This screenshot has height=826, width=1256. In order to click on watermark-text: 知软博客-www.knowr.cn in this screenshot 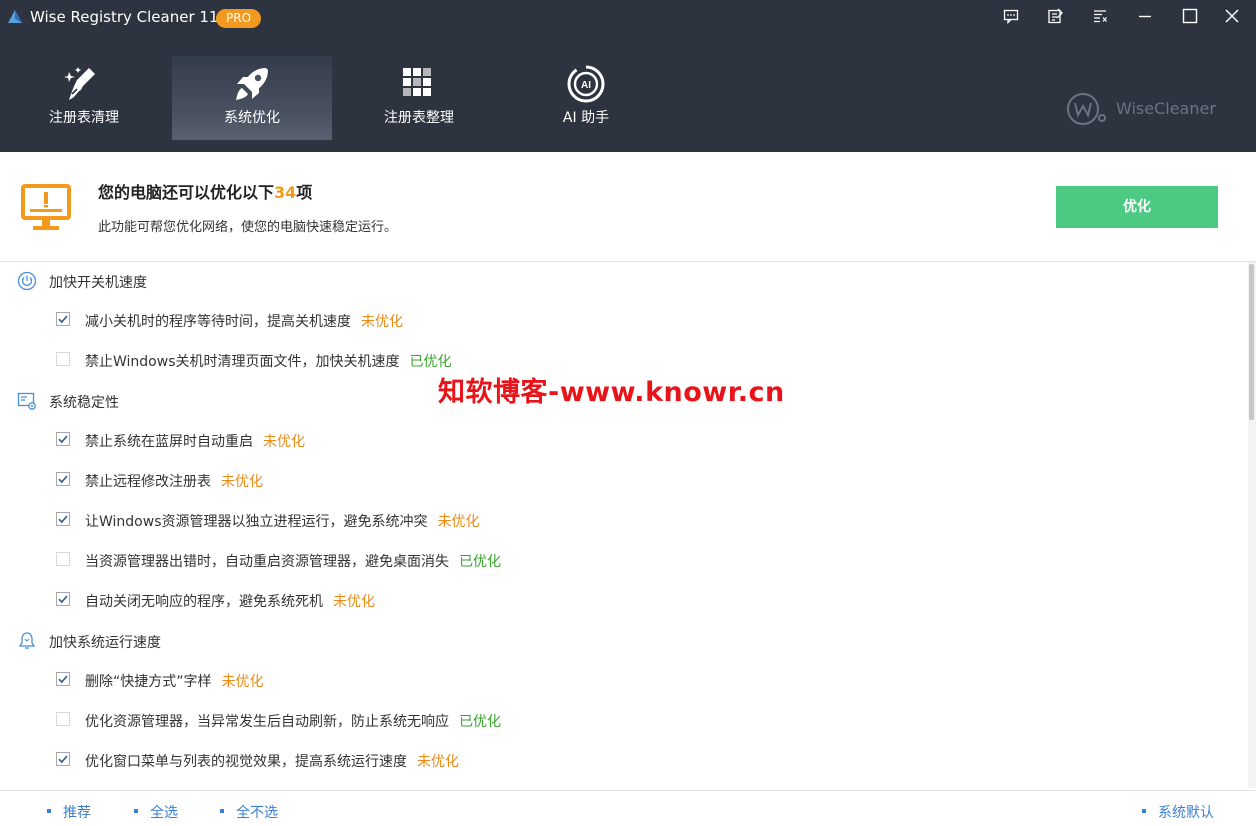, I will do `click(611, 392)`.